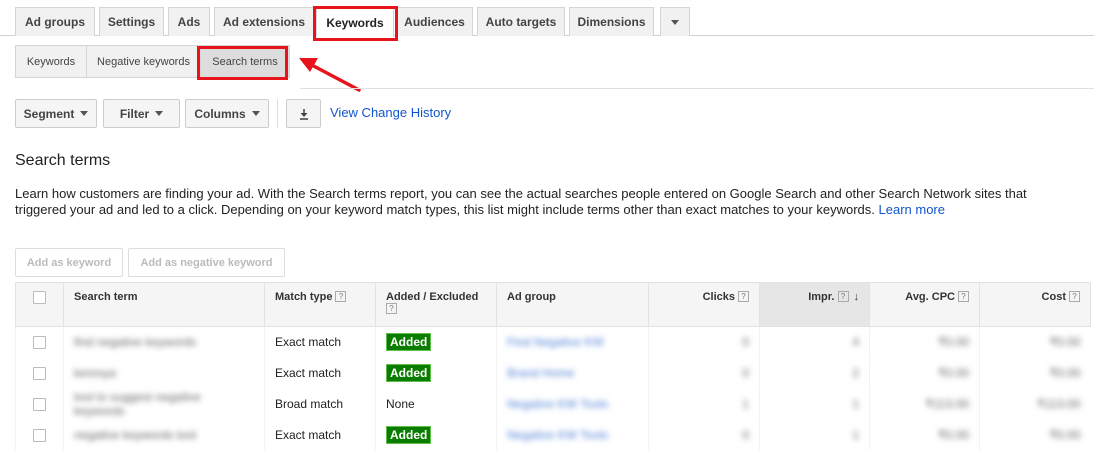 This screenshot has height=450, width=1094. I want to click on sort-descending-icon: ↓, so click(856, 297).